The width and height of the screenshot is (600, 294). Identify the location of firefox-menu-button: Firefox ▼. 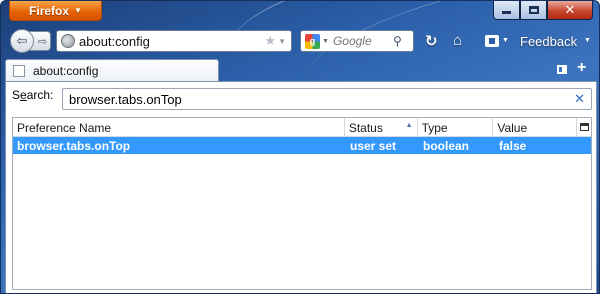
(55, 11).